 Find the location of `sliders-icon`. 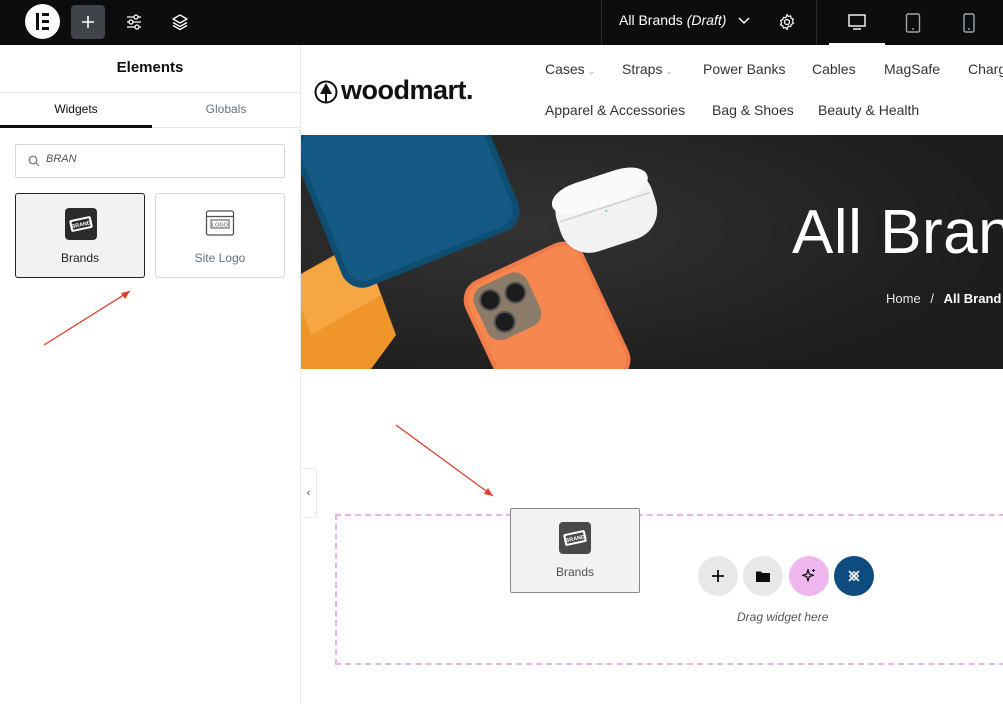

sliders-icon is located at coordinates (134, 22).